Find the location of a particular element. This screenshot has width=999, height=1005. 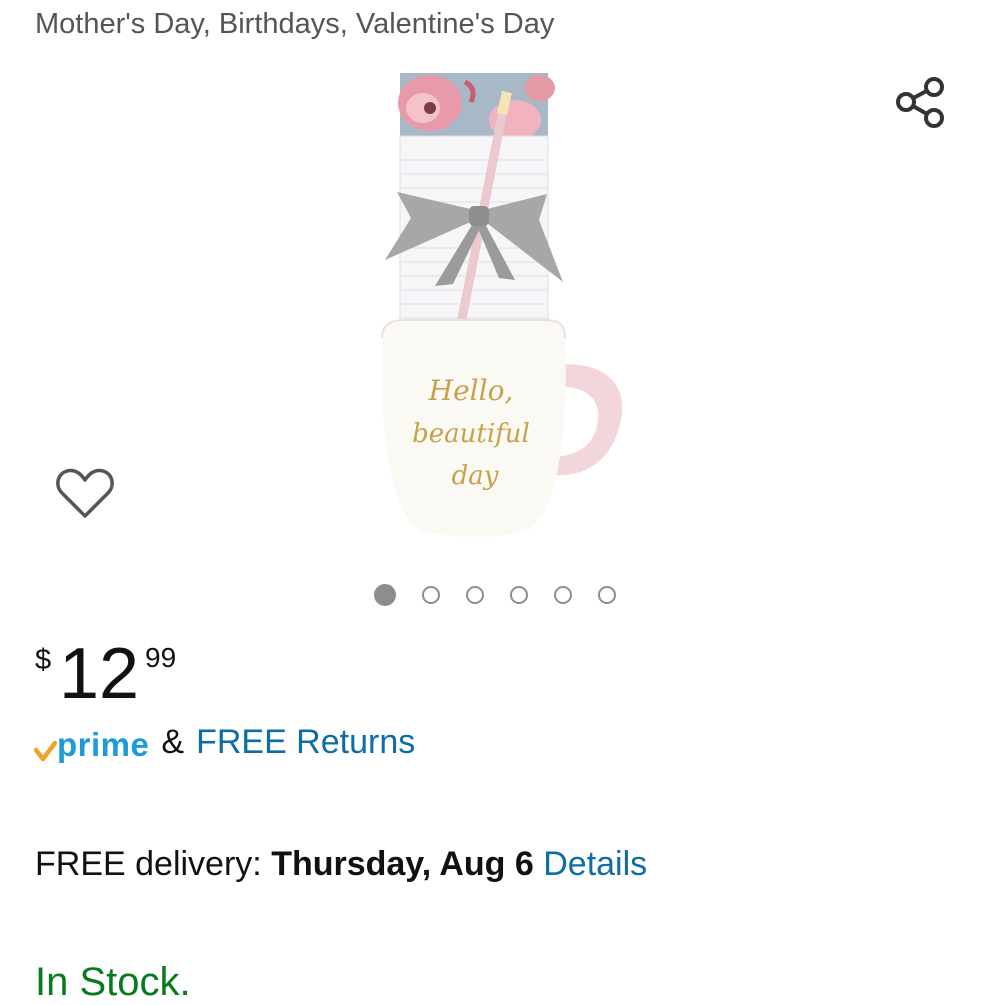

price-currency: $ is located at coordinates (43, 660).